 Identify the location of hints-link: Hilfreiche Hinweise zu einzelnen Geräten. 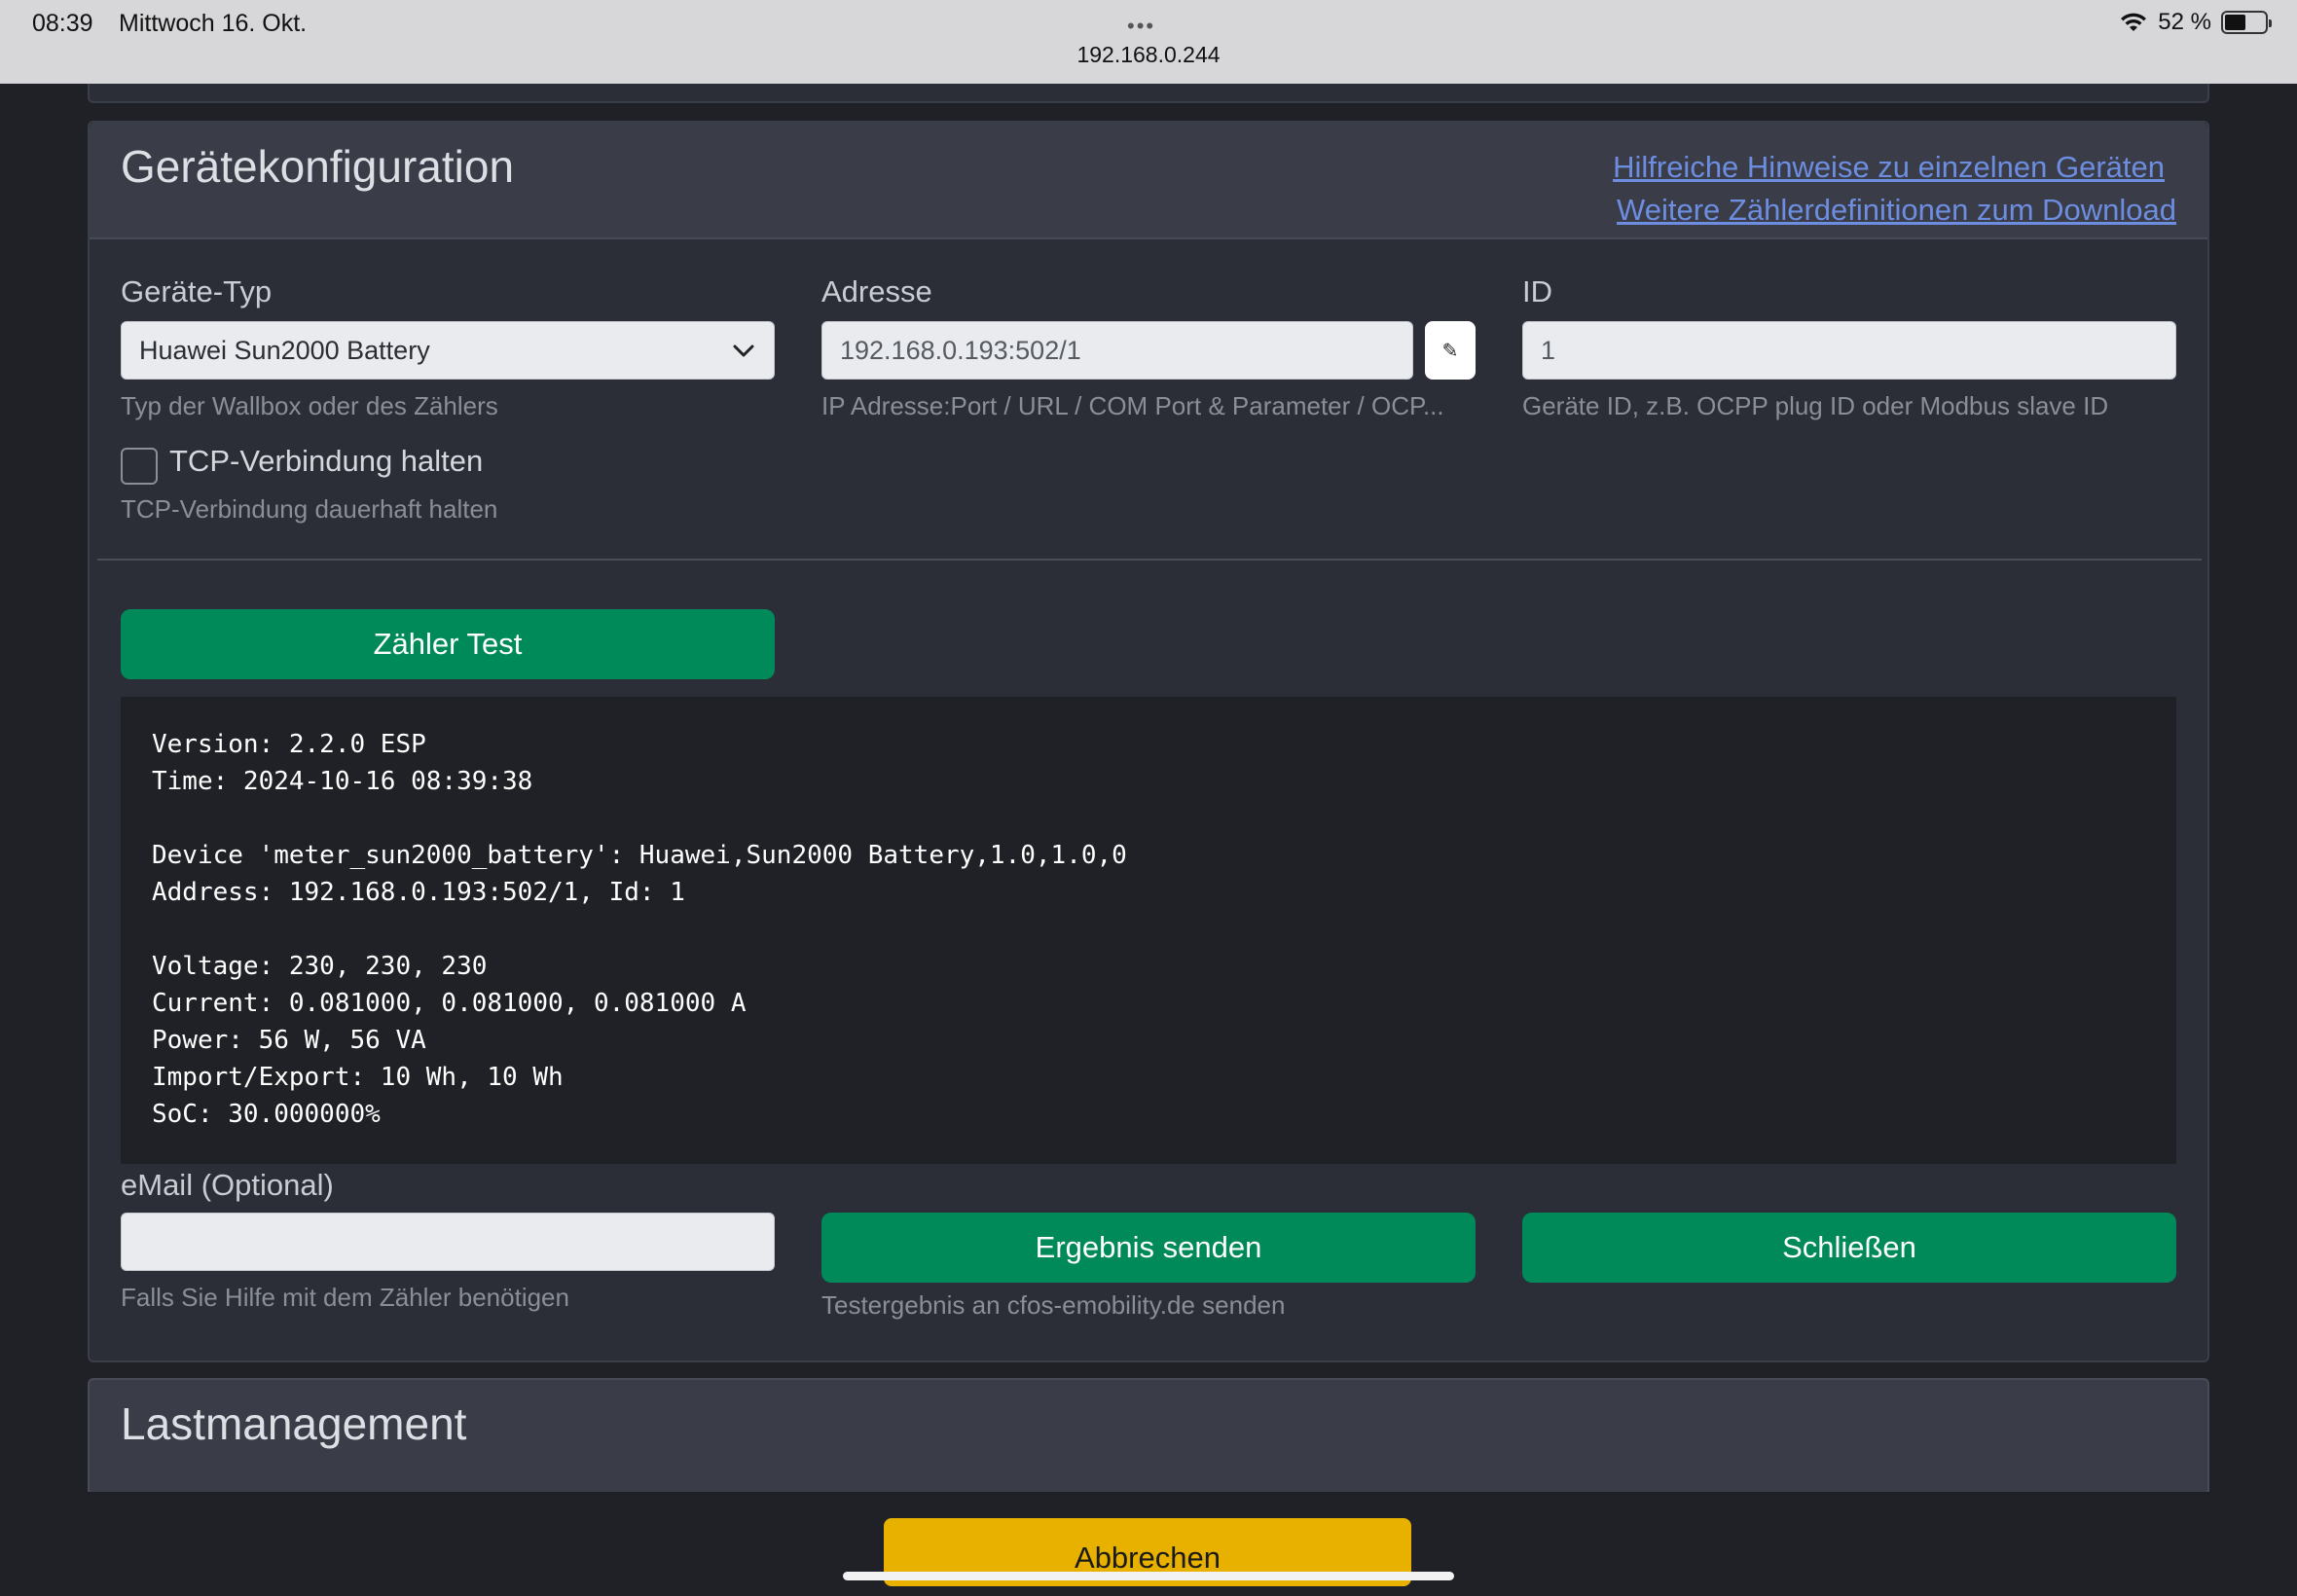
(1889, 168).